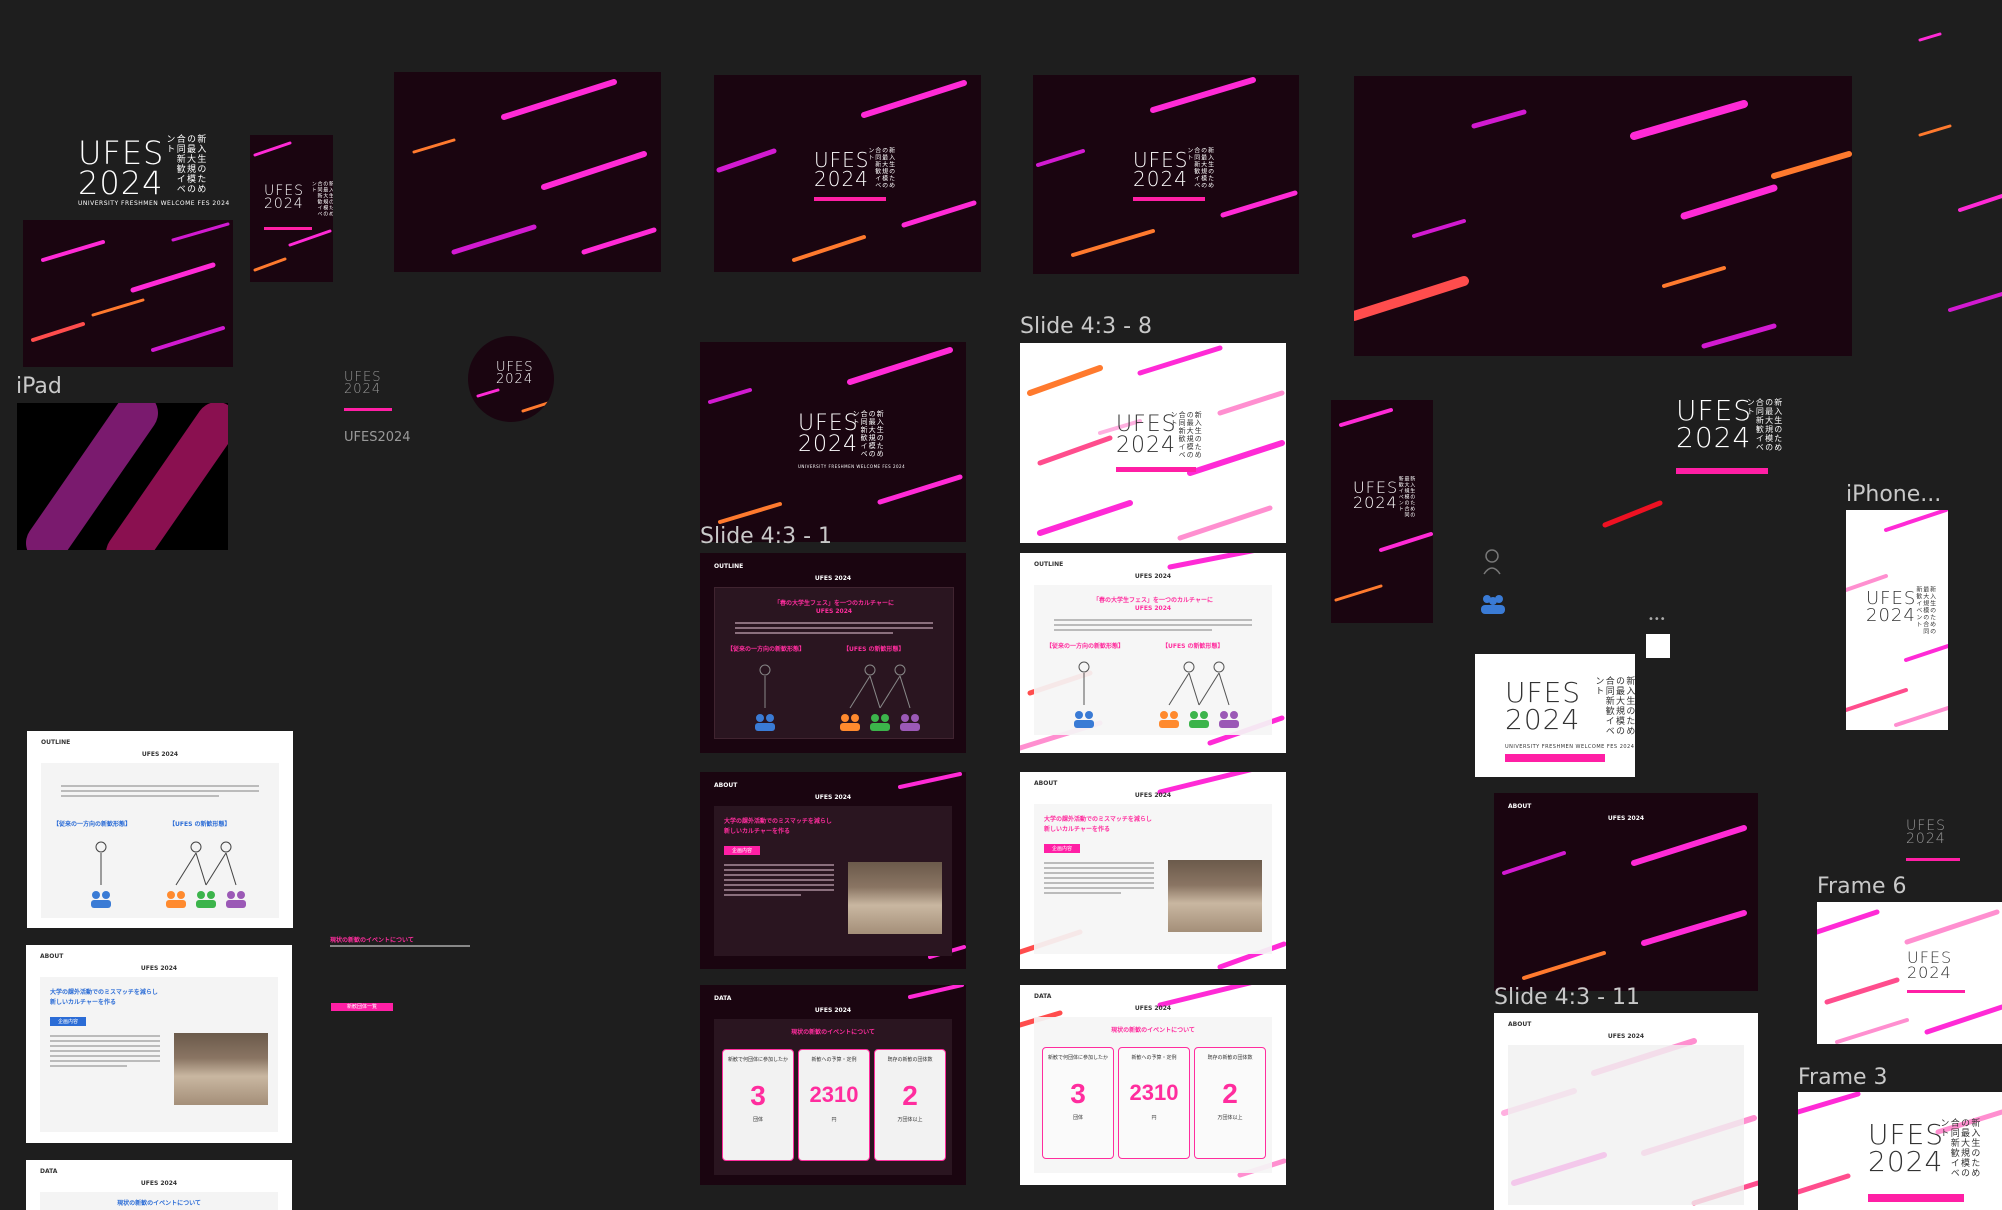 This screenshot has width=2002, height=1210. I want to click on slide-light-cover: UFES 2024 新入生のための最大規模の合同新歓イベント, so click(1153, 443).